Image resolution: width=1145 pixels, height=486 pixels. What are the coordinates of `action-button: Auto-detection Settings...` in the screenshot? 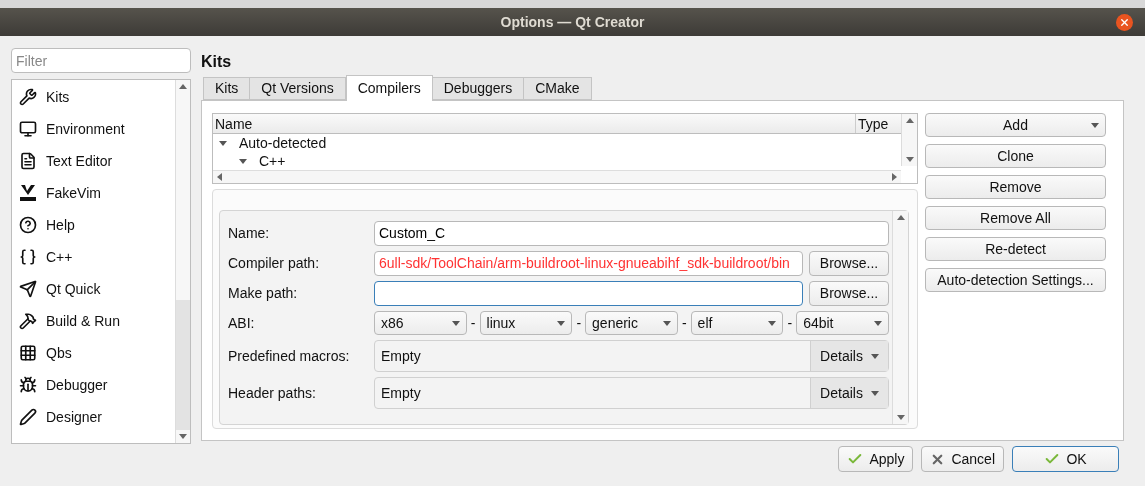 It's located at (1015, 280).